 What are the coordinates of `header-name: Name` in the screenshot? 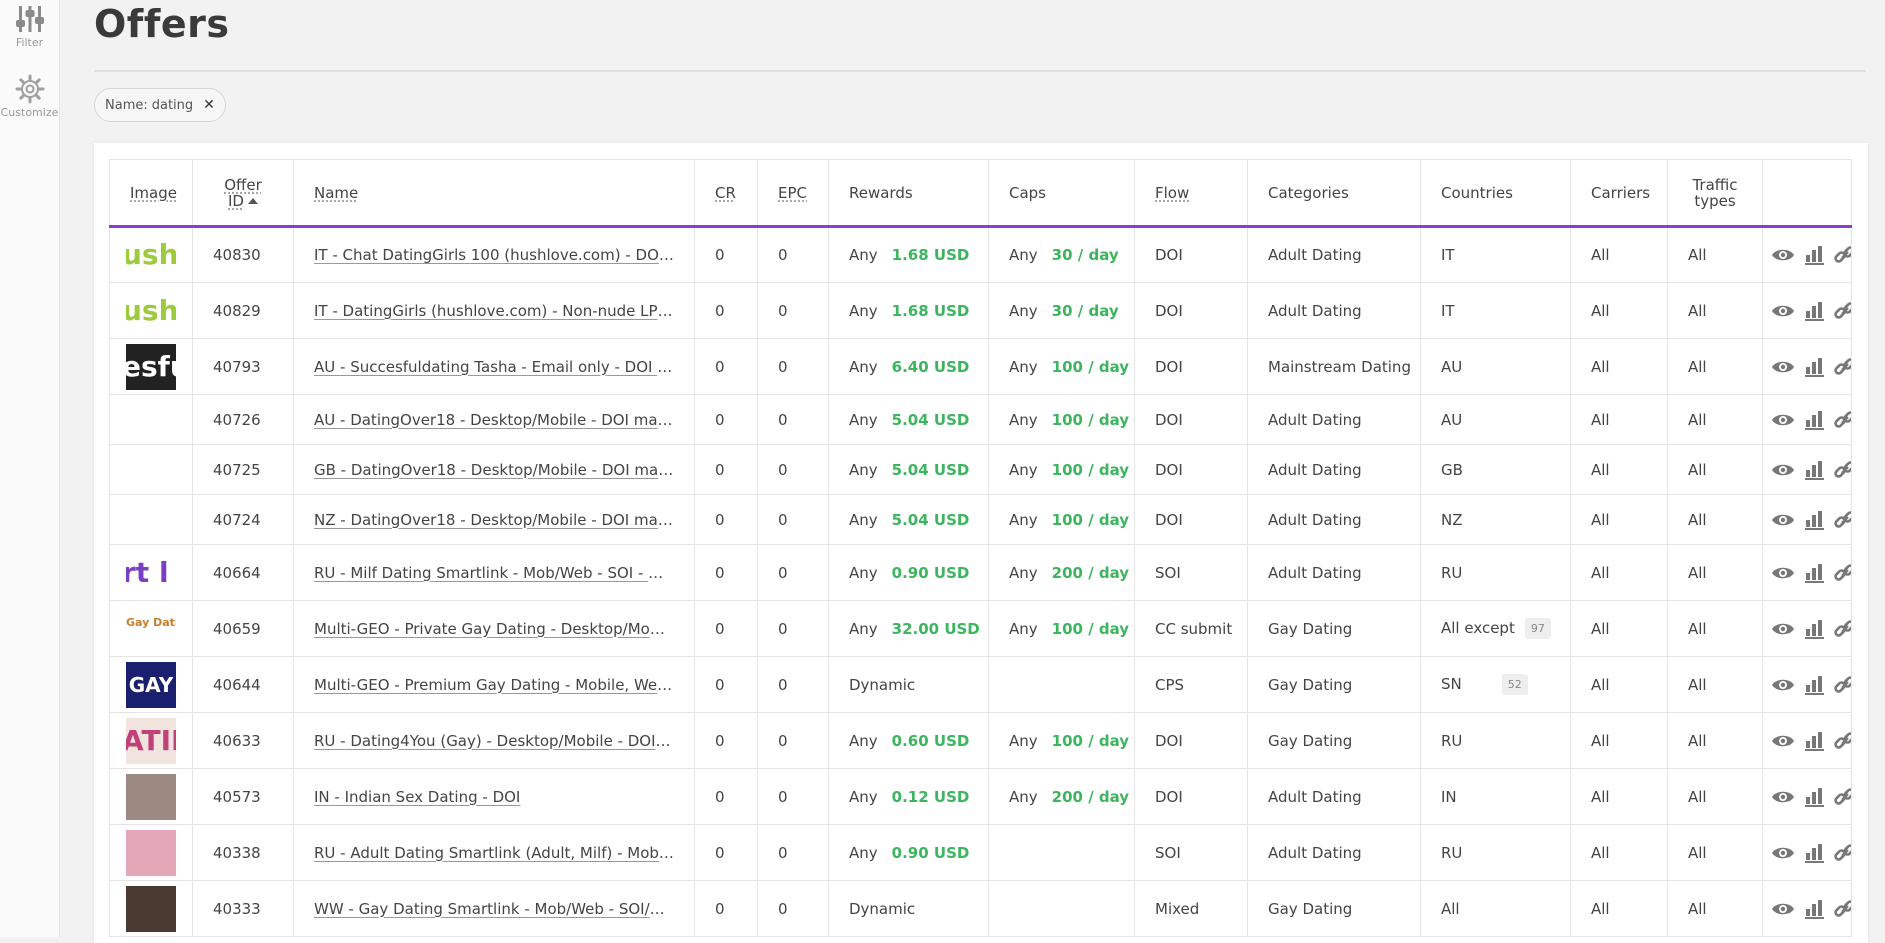 It's located at (494, 193).